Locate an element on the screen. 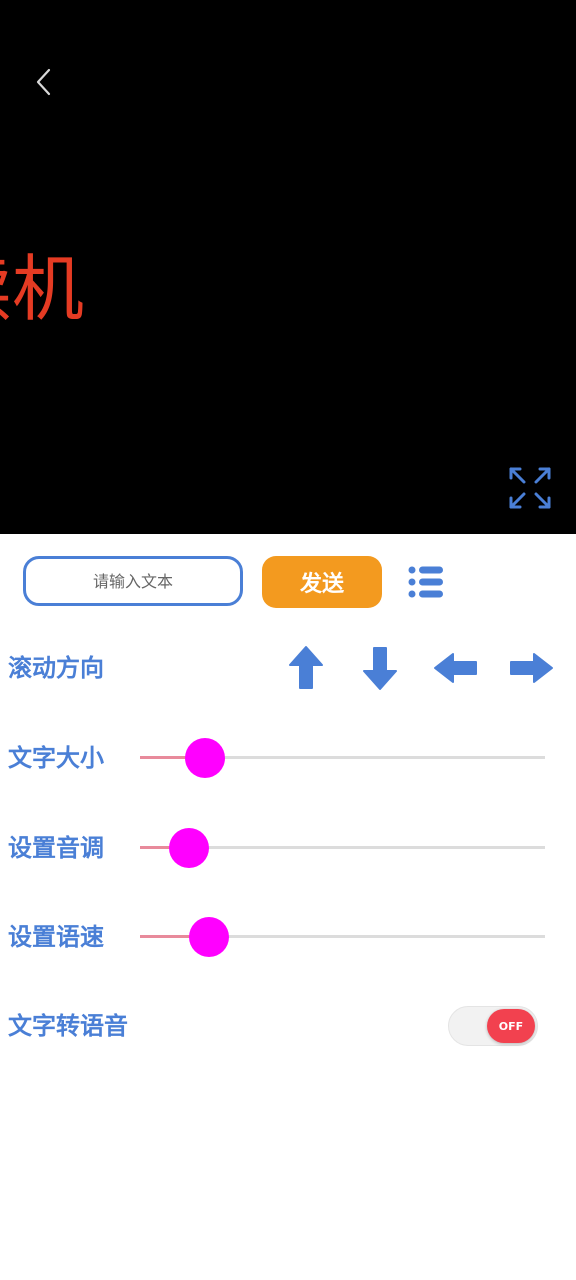 The width and height of the screenshot is (576, 1280). arrow-right-icon is located at coordinates (531, 668).